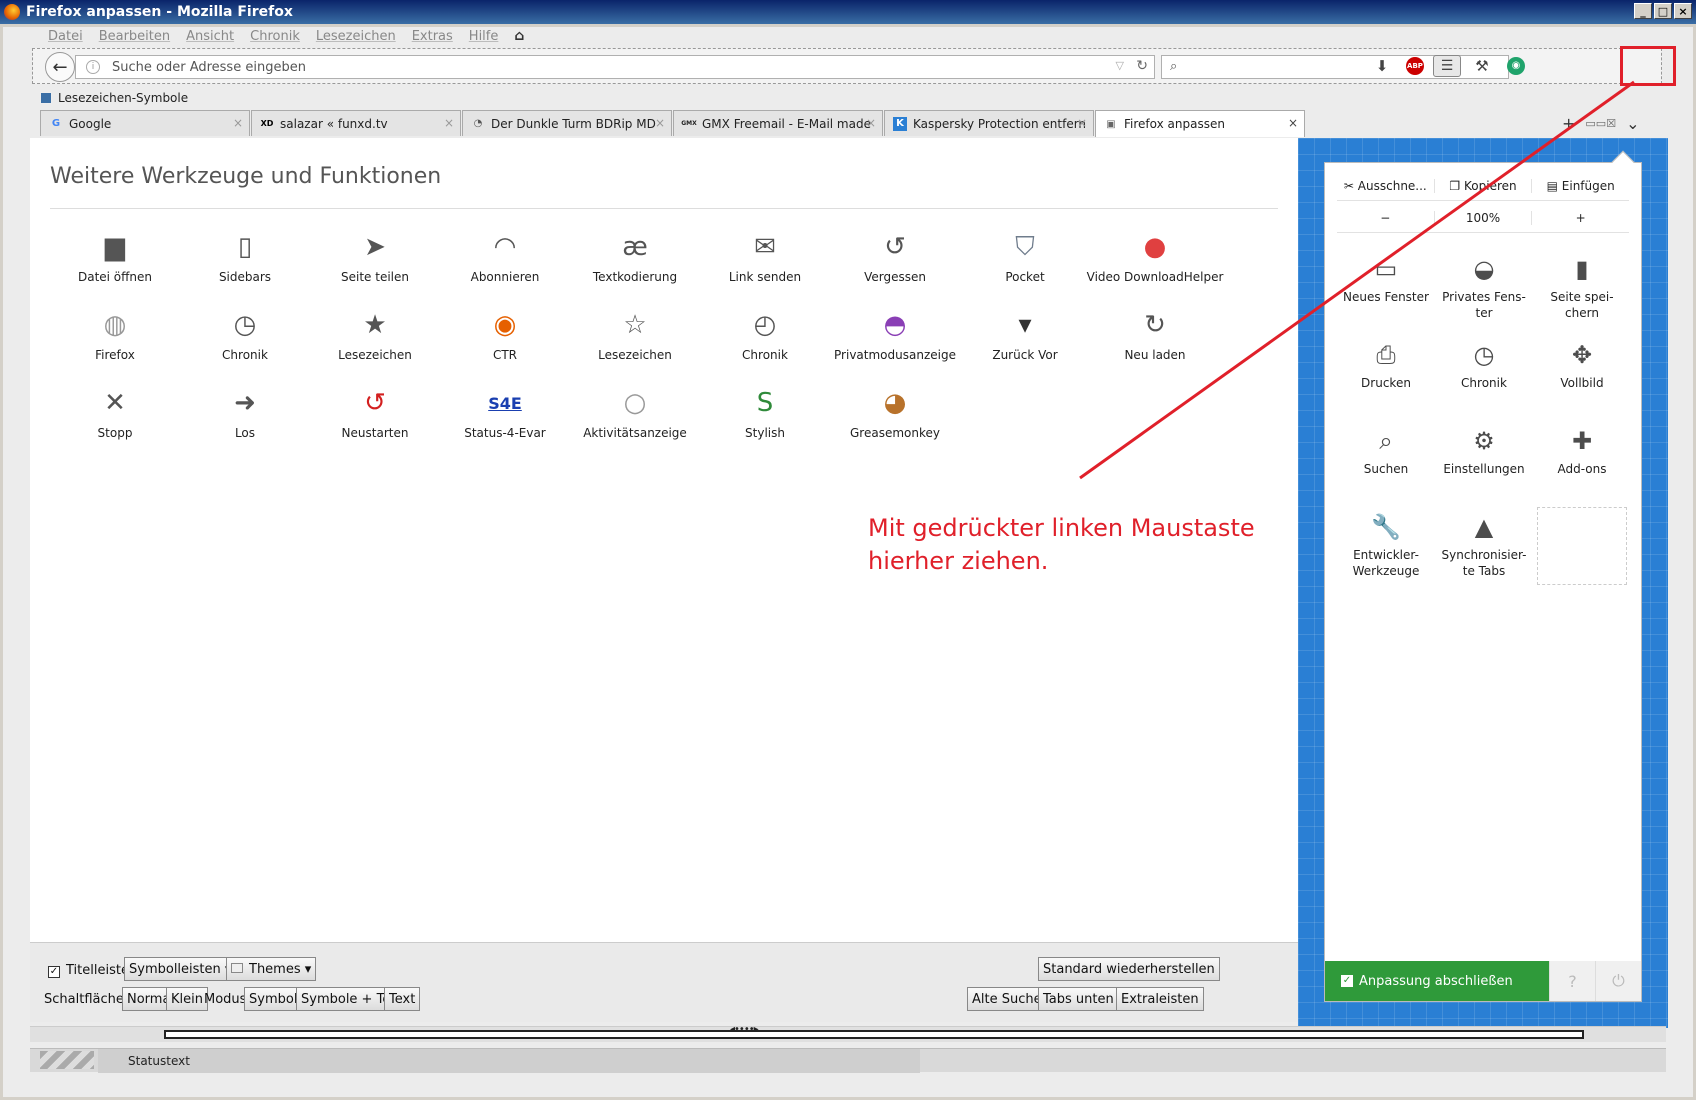 Image resolution: width=1696 pixels, height=1100 pixels. Describe the element at coordinates (245, 417) in the screenshot. I see `palette-item-go-arrow: ➜ Los` at that location.